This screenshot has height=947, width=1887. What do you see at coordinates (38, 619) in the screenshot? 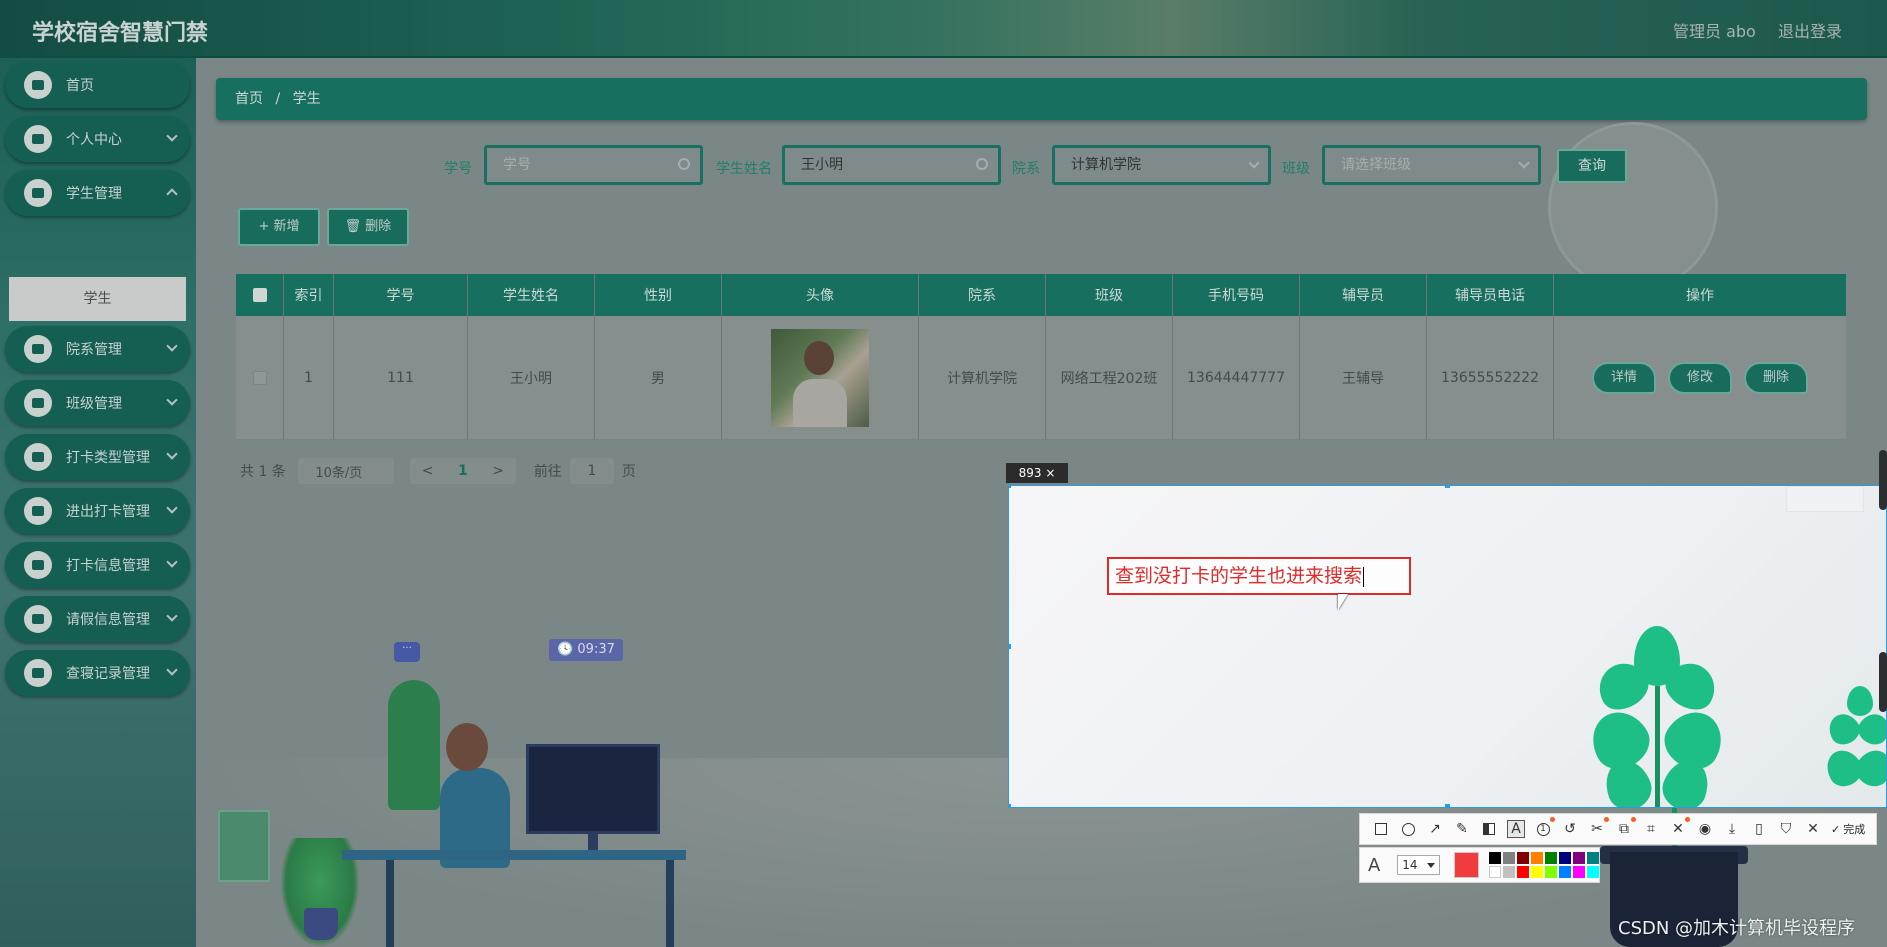
I see `leave-icon` at bounding box center [38, 619].